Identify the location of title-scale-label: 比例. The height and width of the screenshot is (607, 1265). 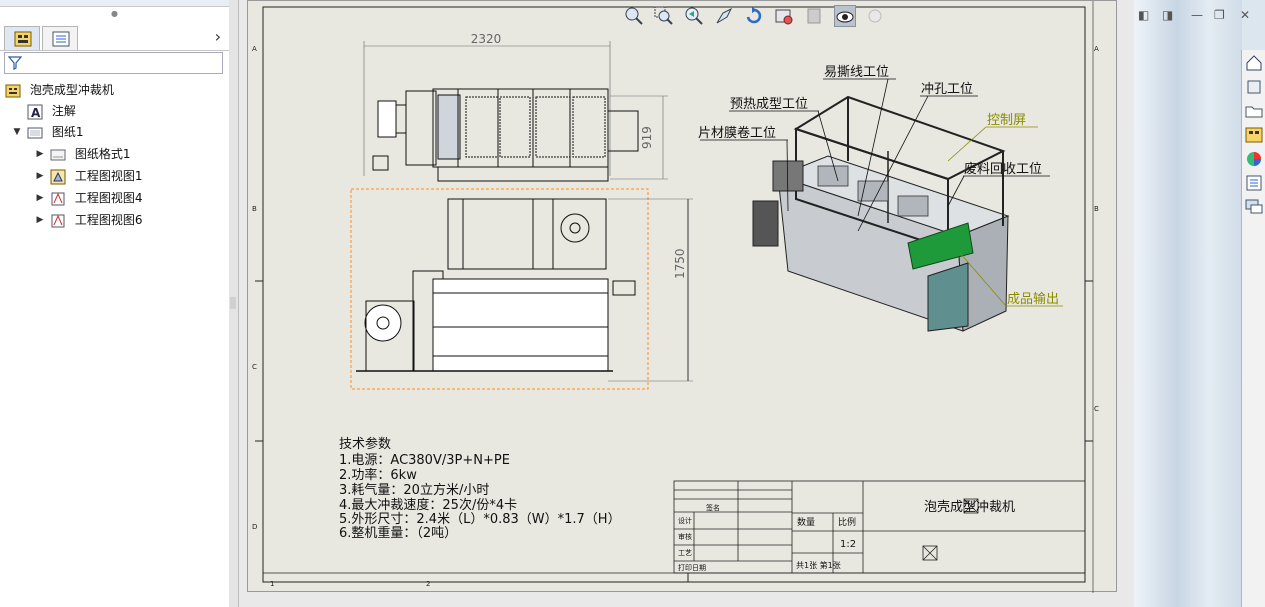
(847, 522).